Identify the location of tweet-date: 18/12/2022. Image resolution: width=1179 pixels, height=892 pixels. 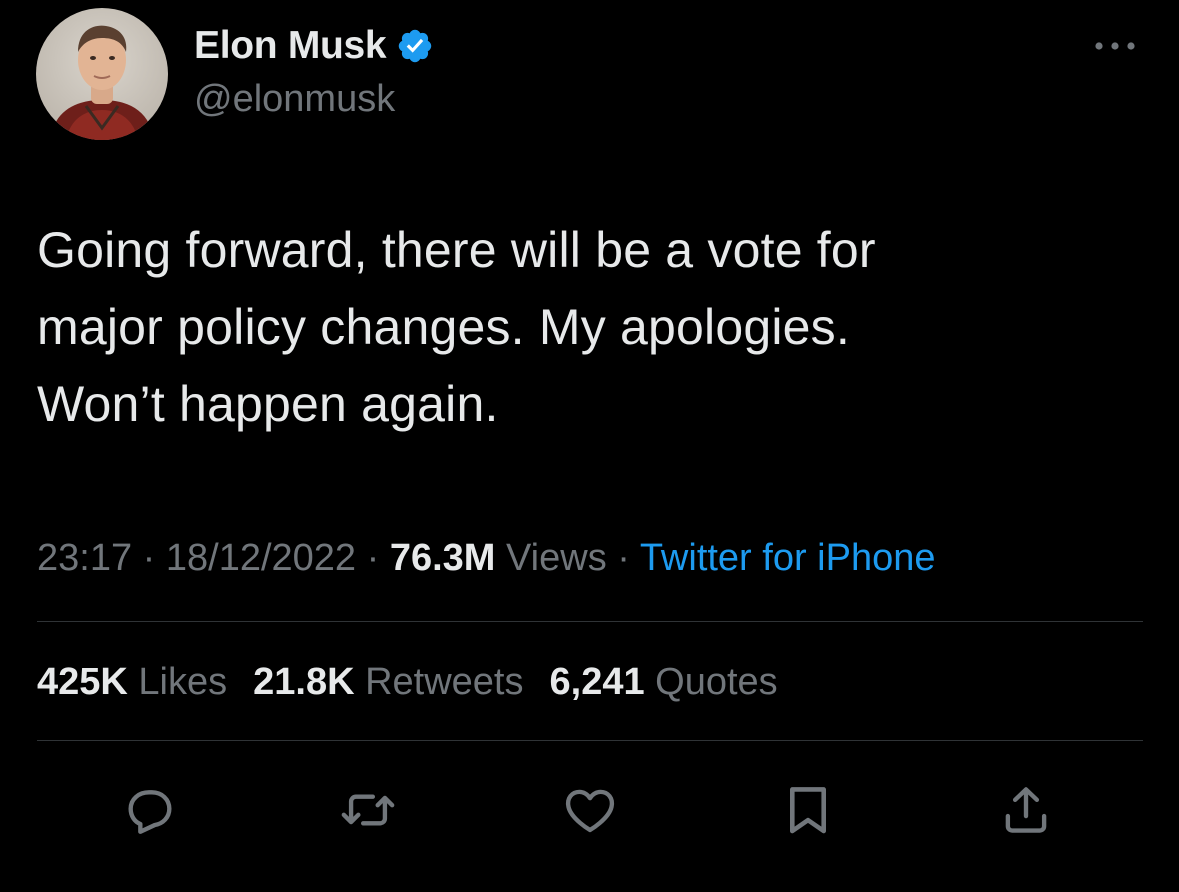
(261, 558).